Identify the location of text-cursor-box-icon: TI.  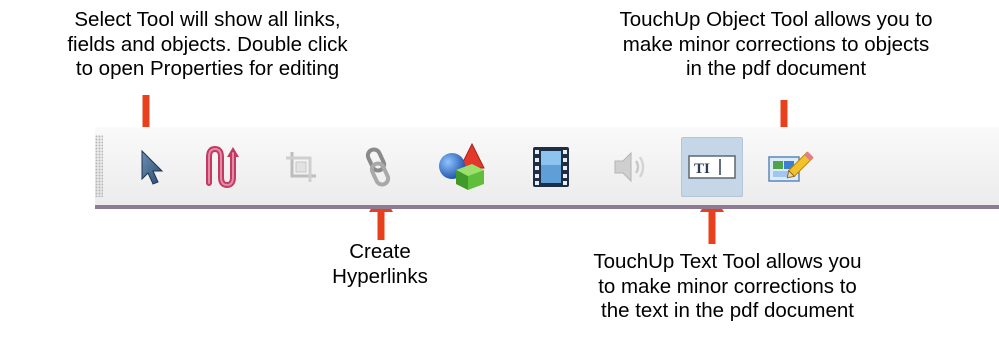
(712, 167).